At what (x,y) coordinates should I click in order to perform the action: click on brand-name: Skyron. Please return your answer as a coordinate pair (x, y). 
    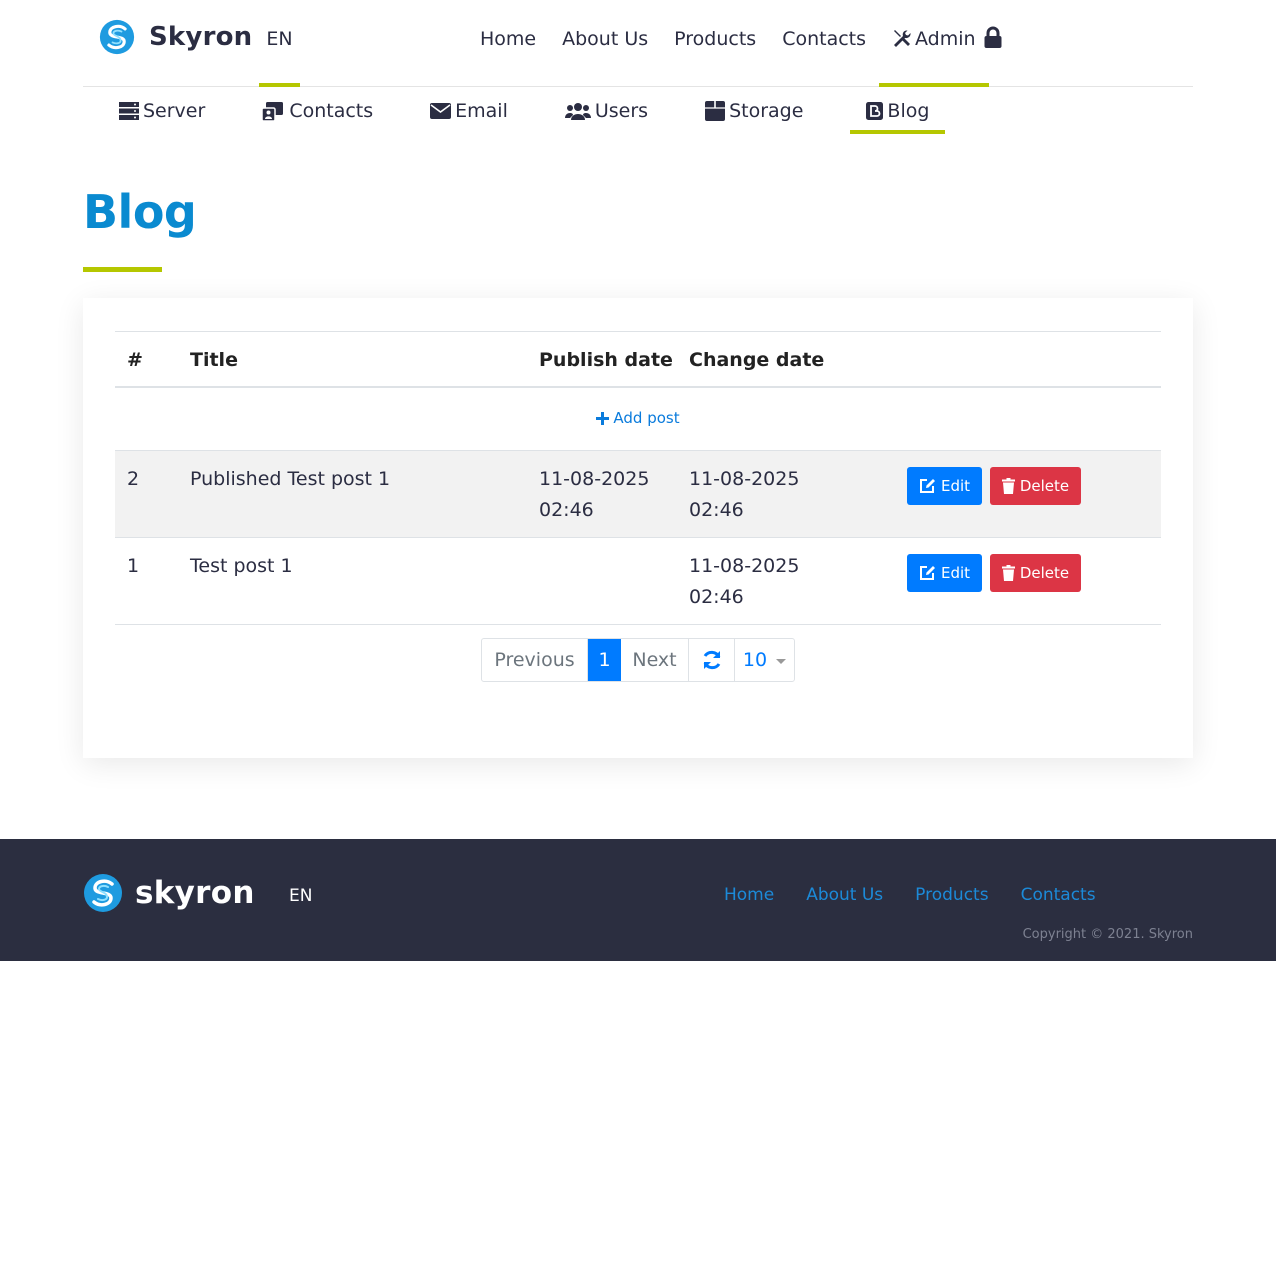
    Looking at the image, I should click on (201, 37).